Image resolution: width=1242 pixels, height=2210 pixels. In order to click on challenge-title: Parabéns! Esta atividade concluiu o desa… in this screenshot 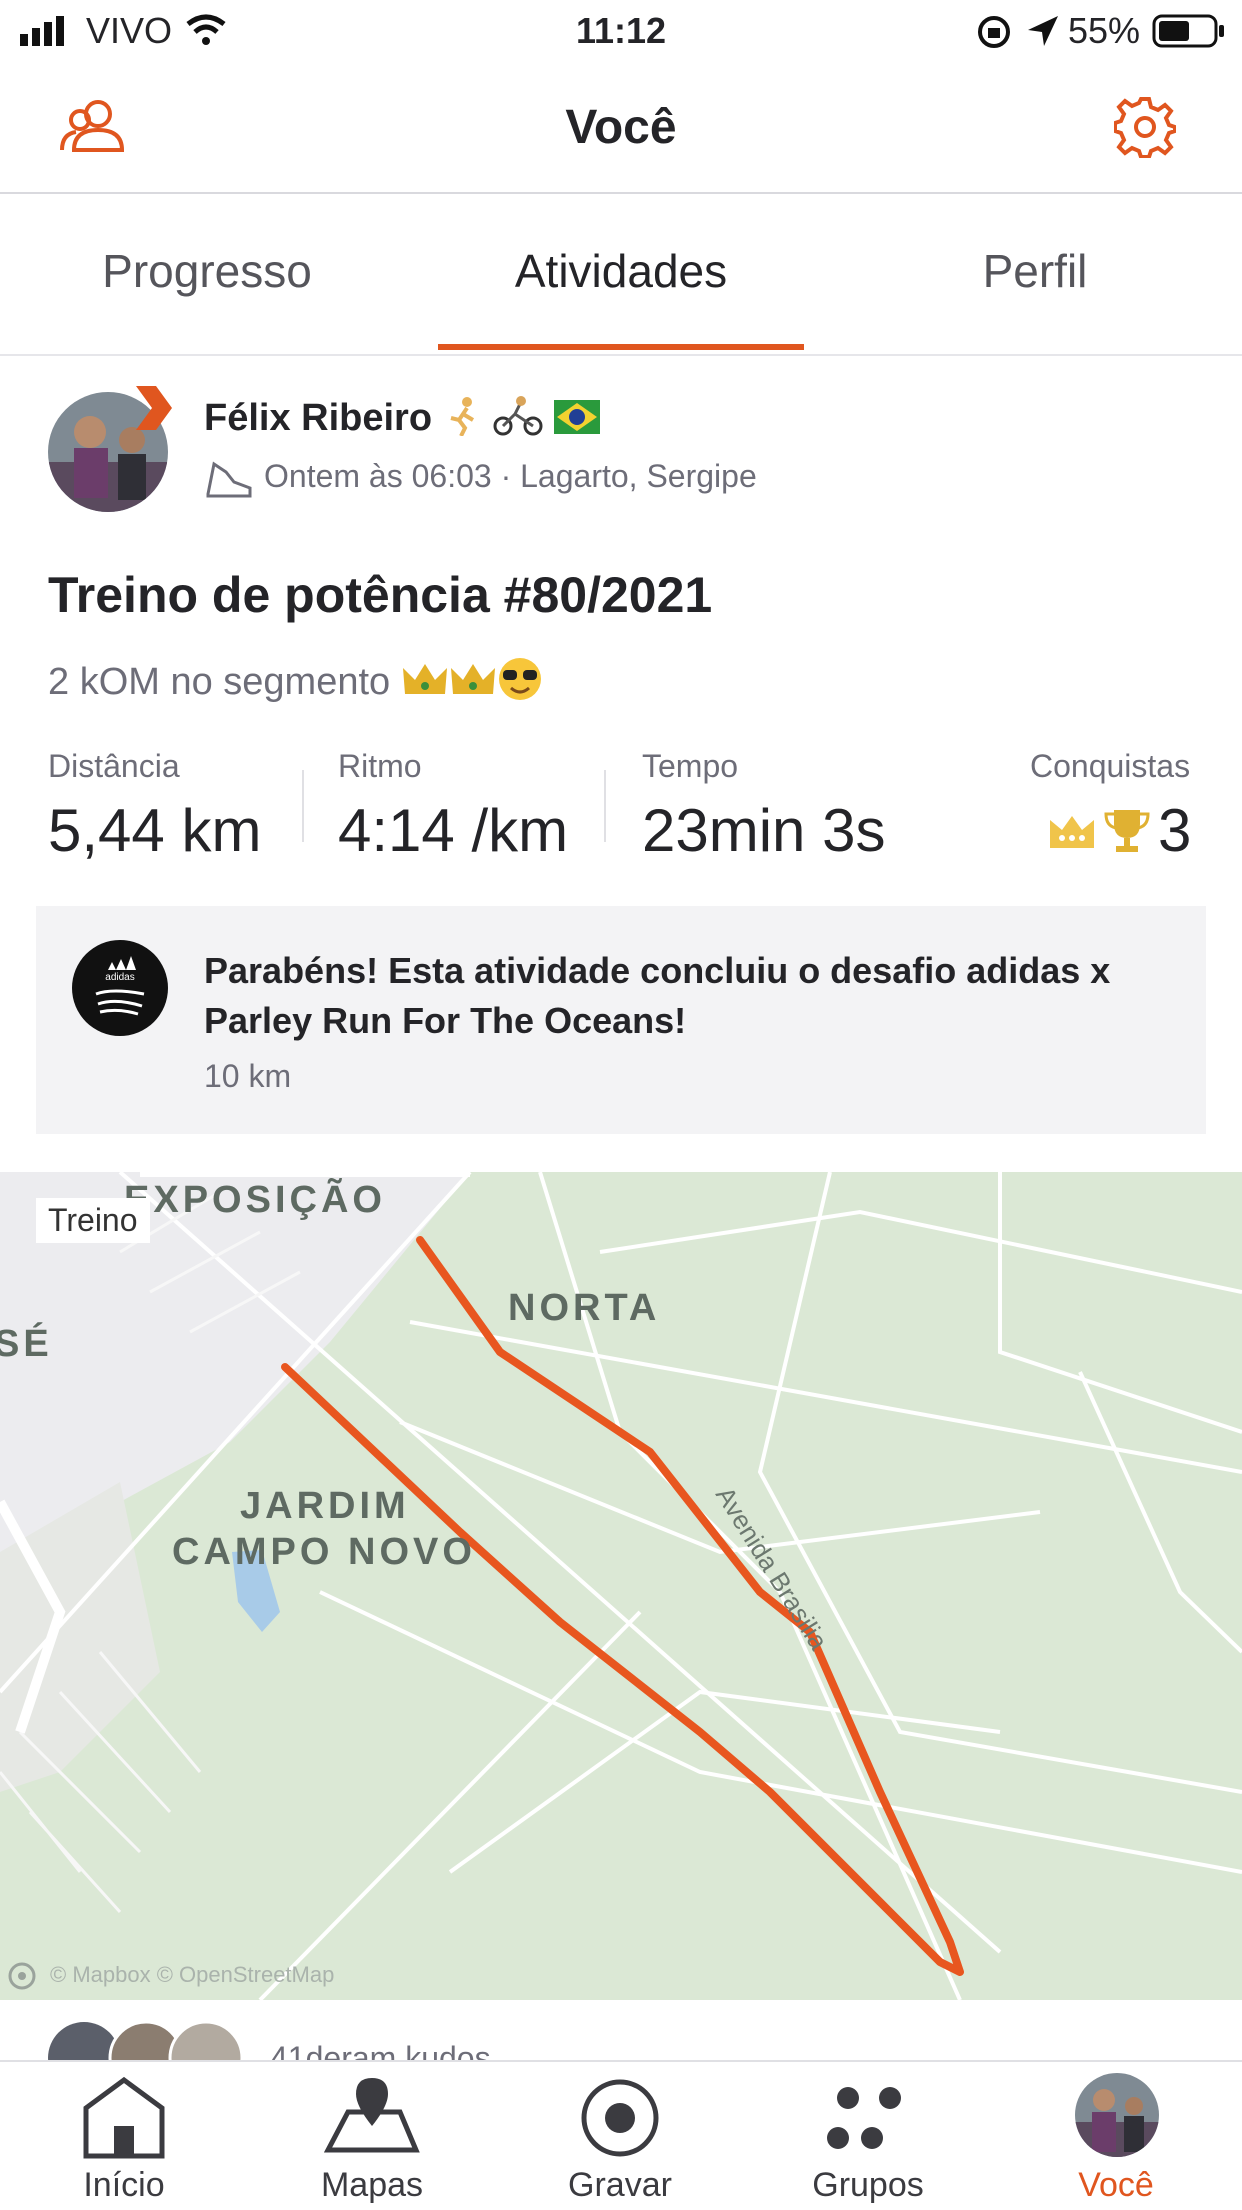, I will do `click(657, 995)`.